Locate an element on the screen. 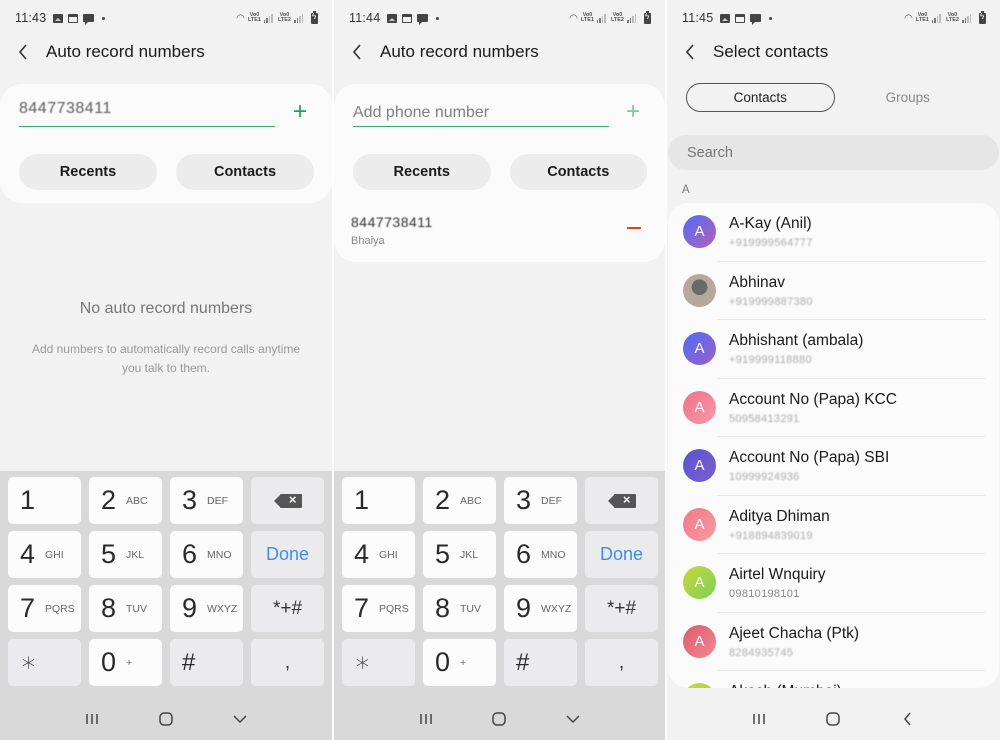 The width and height of the screenshot is (1000, 740). volte-lte1-icon: Vo0 LTE1 is located at coordinates (587, 17).